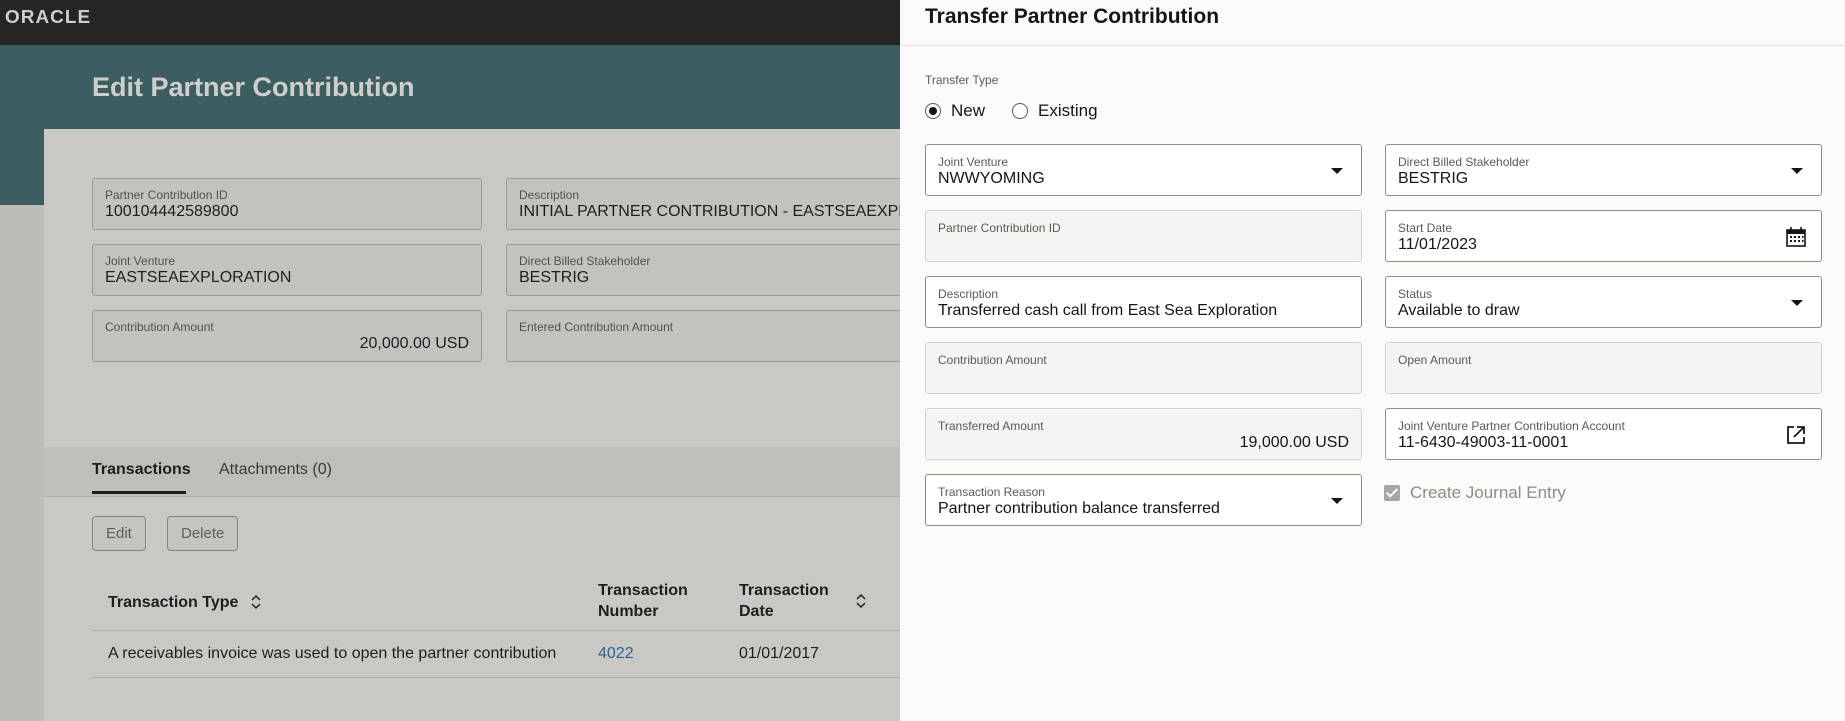  I want to click on radio-existing-label: Existing, so click(1068, 110).